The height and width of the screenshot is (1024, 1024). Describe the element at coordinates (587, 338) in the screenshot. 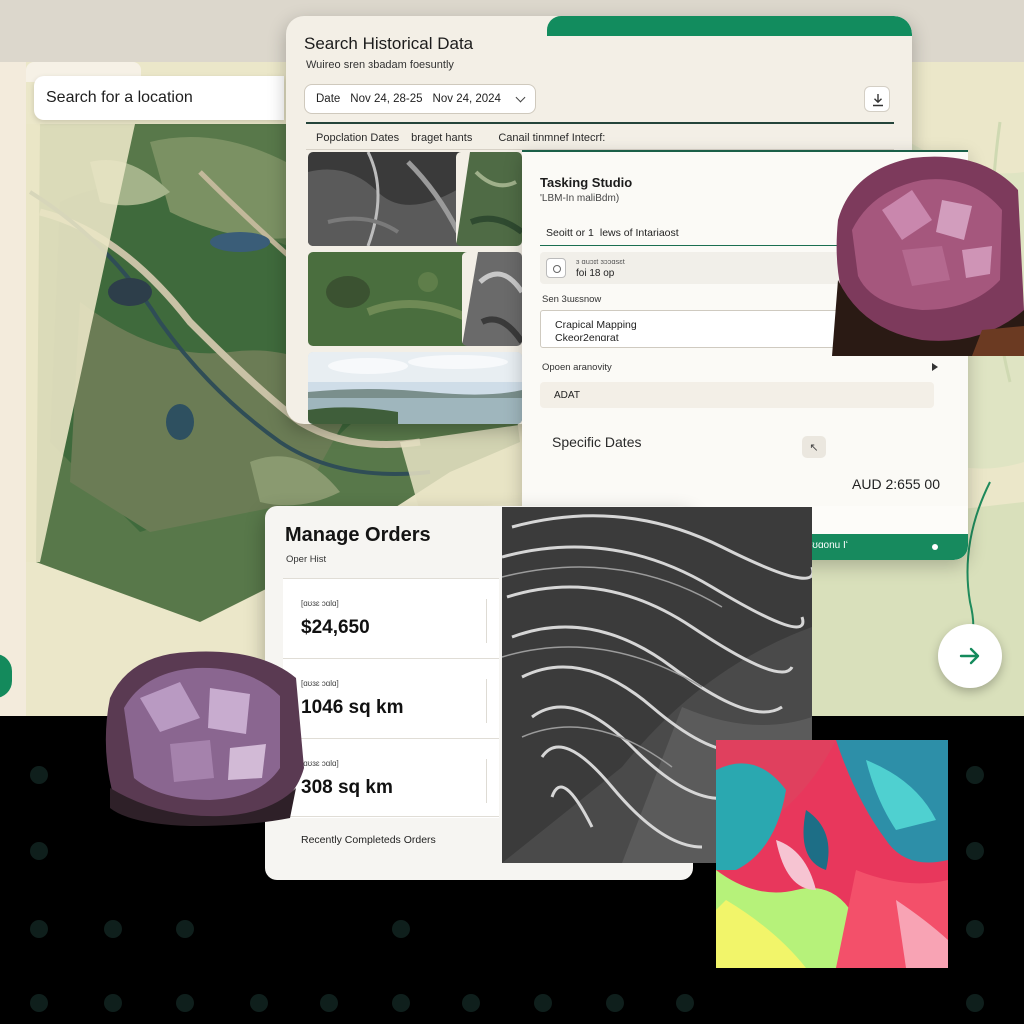

I see `mapping-subtitle: Ckeor2enɑrat` at that location.